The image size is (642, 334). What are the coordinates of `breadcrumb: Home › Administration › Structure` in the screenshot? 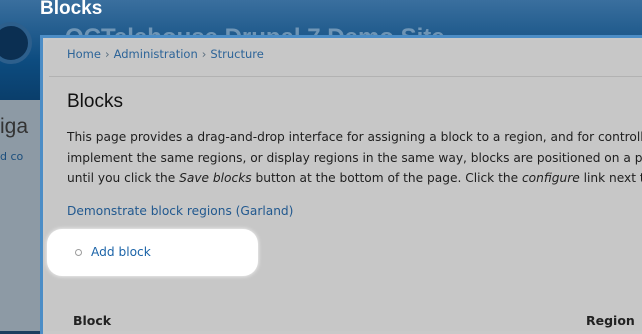 It's located at (165, 54).